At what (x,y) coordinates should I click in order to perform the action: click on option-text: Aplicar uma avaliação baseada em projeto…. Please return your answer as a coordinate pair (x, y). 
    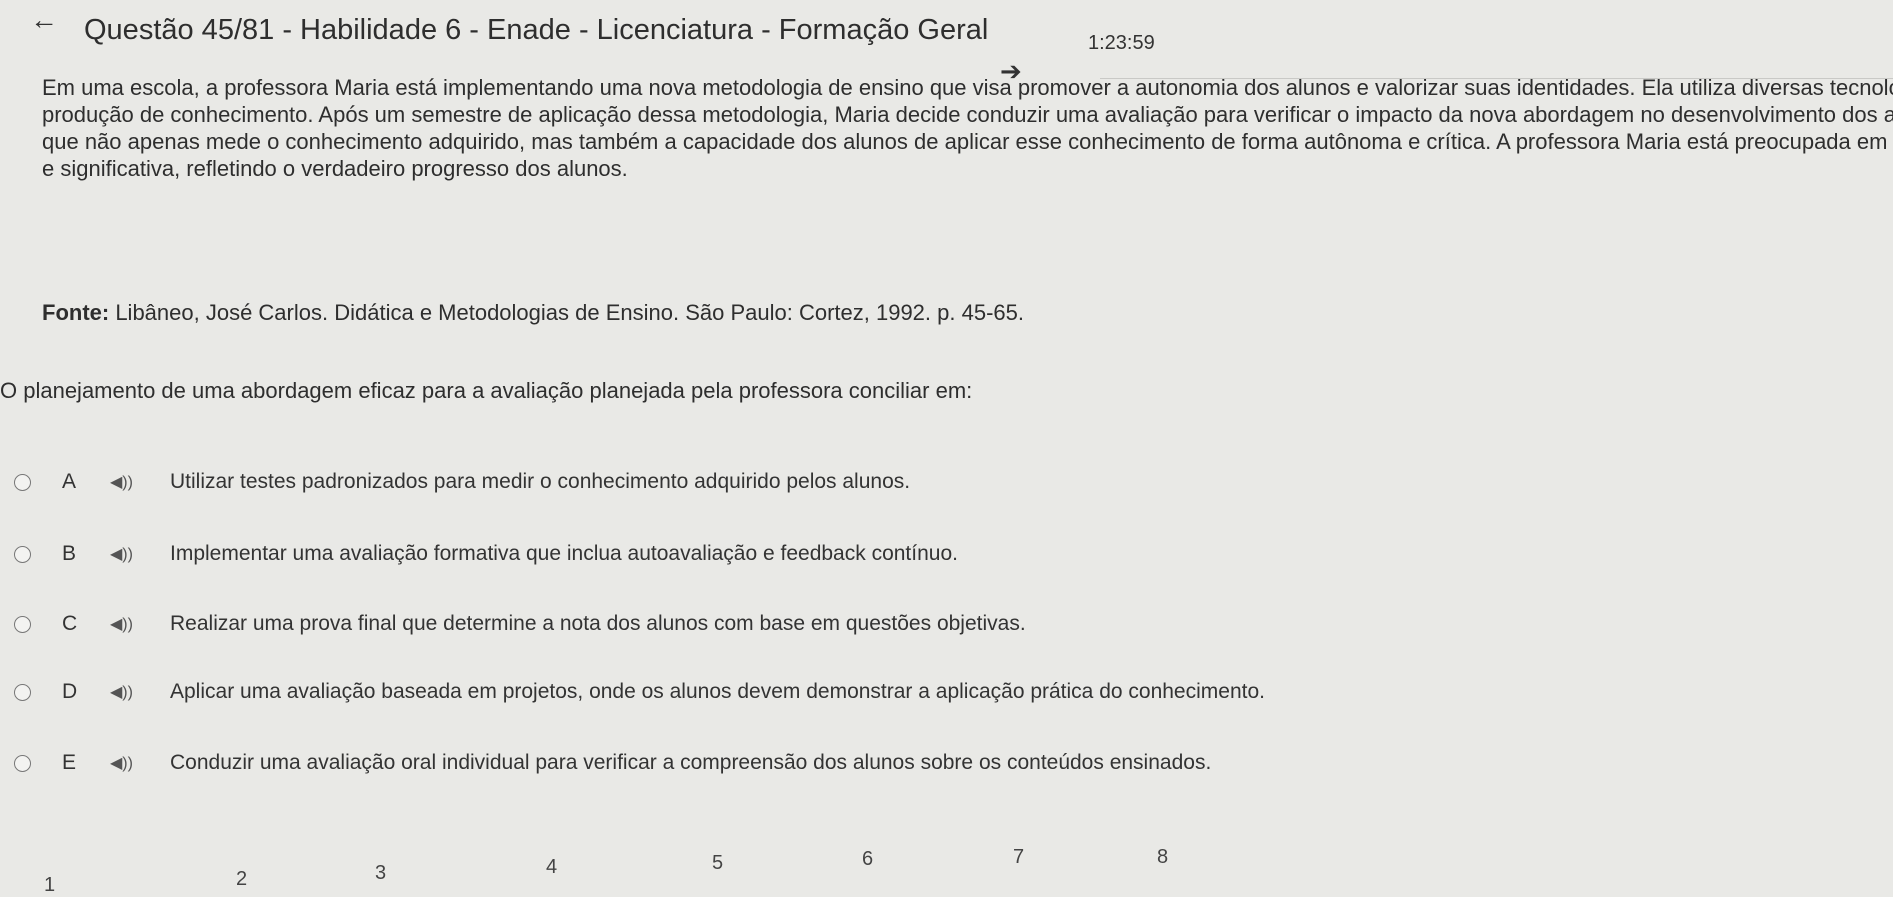
    Looking at the image, I should click on (717, 691).